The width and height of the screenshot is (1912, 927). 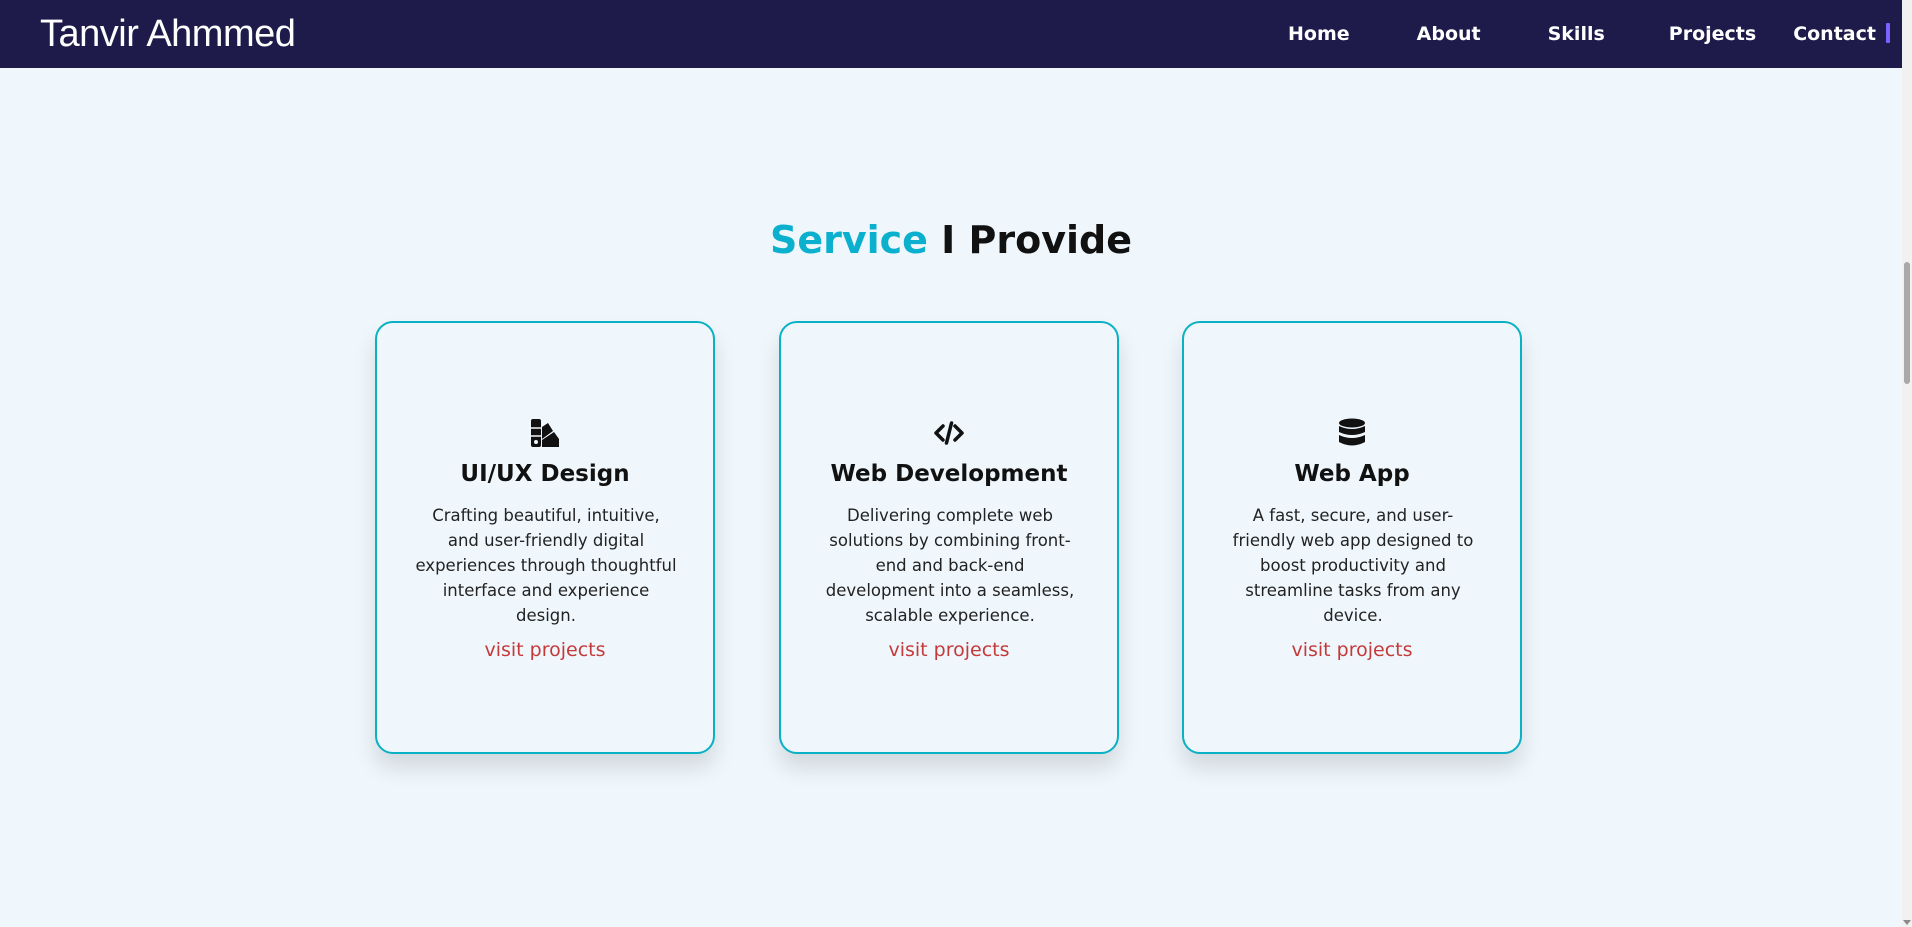 I want to click on scrollbar, so click(x=1907, y=463).